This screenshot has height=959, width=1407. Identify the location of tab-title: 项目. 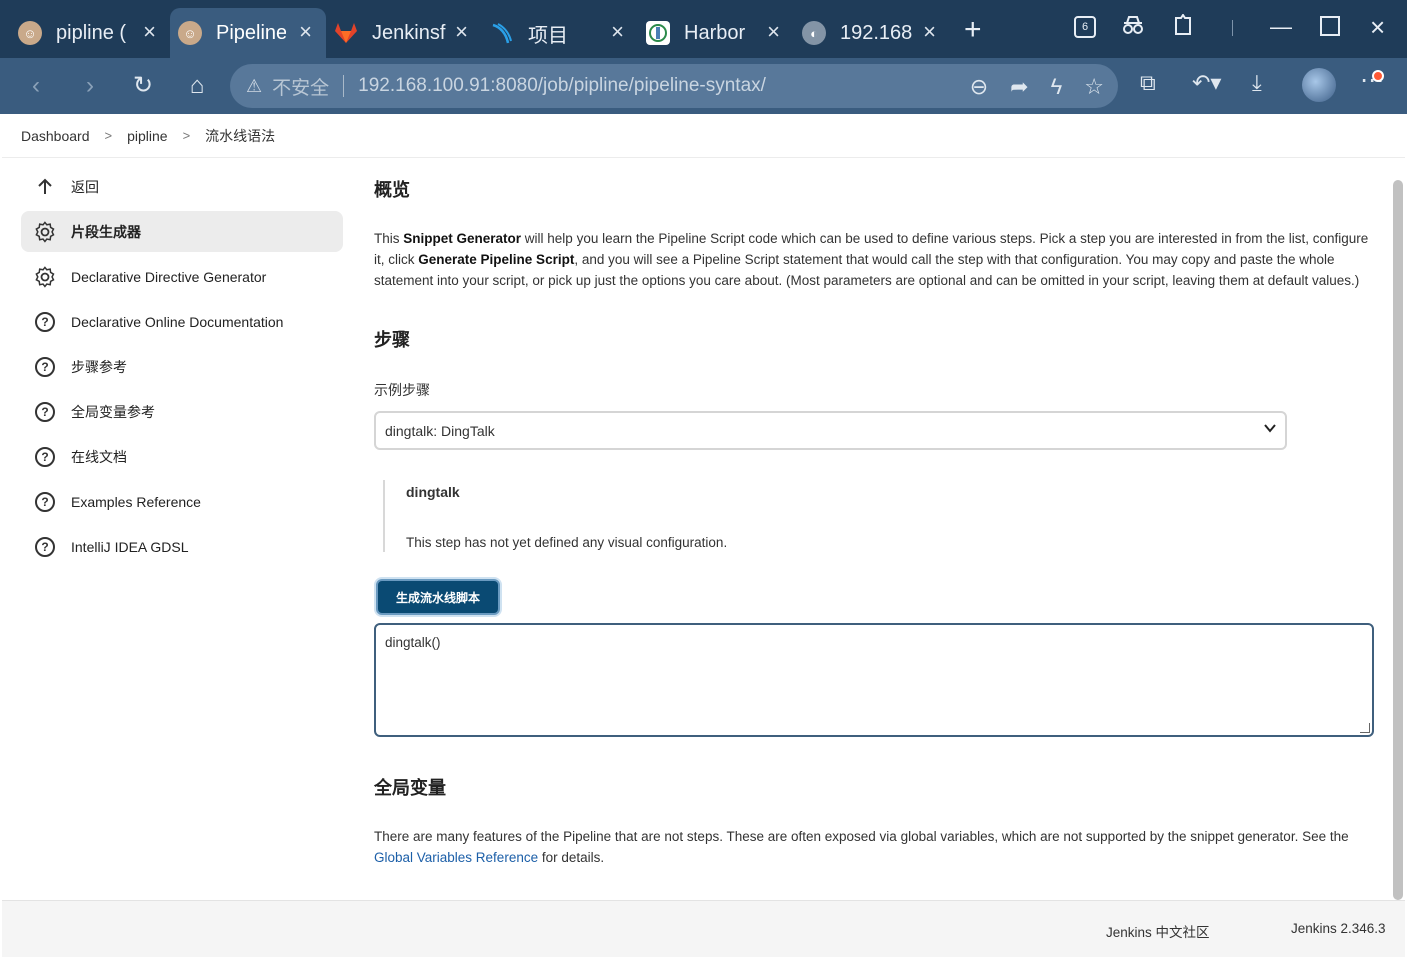
(548, 35).